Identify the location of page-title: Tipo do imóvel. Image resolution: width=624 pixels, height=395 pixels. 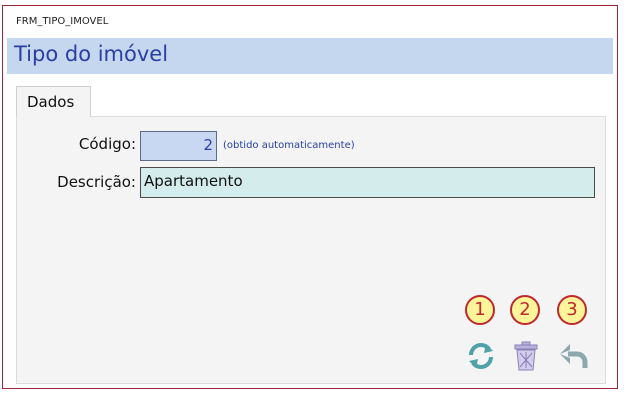
(91, 54).